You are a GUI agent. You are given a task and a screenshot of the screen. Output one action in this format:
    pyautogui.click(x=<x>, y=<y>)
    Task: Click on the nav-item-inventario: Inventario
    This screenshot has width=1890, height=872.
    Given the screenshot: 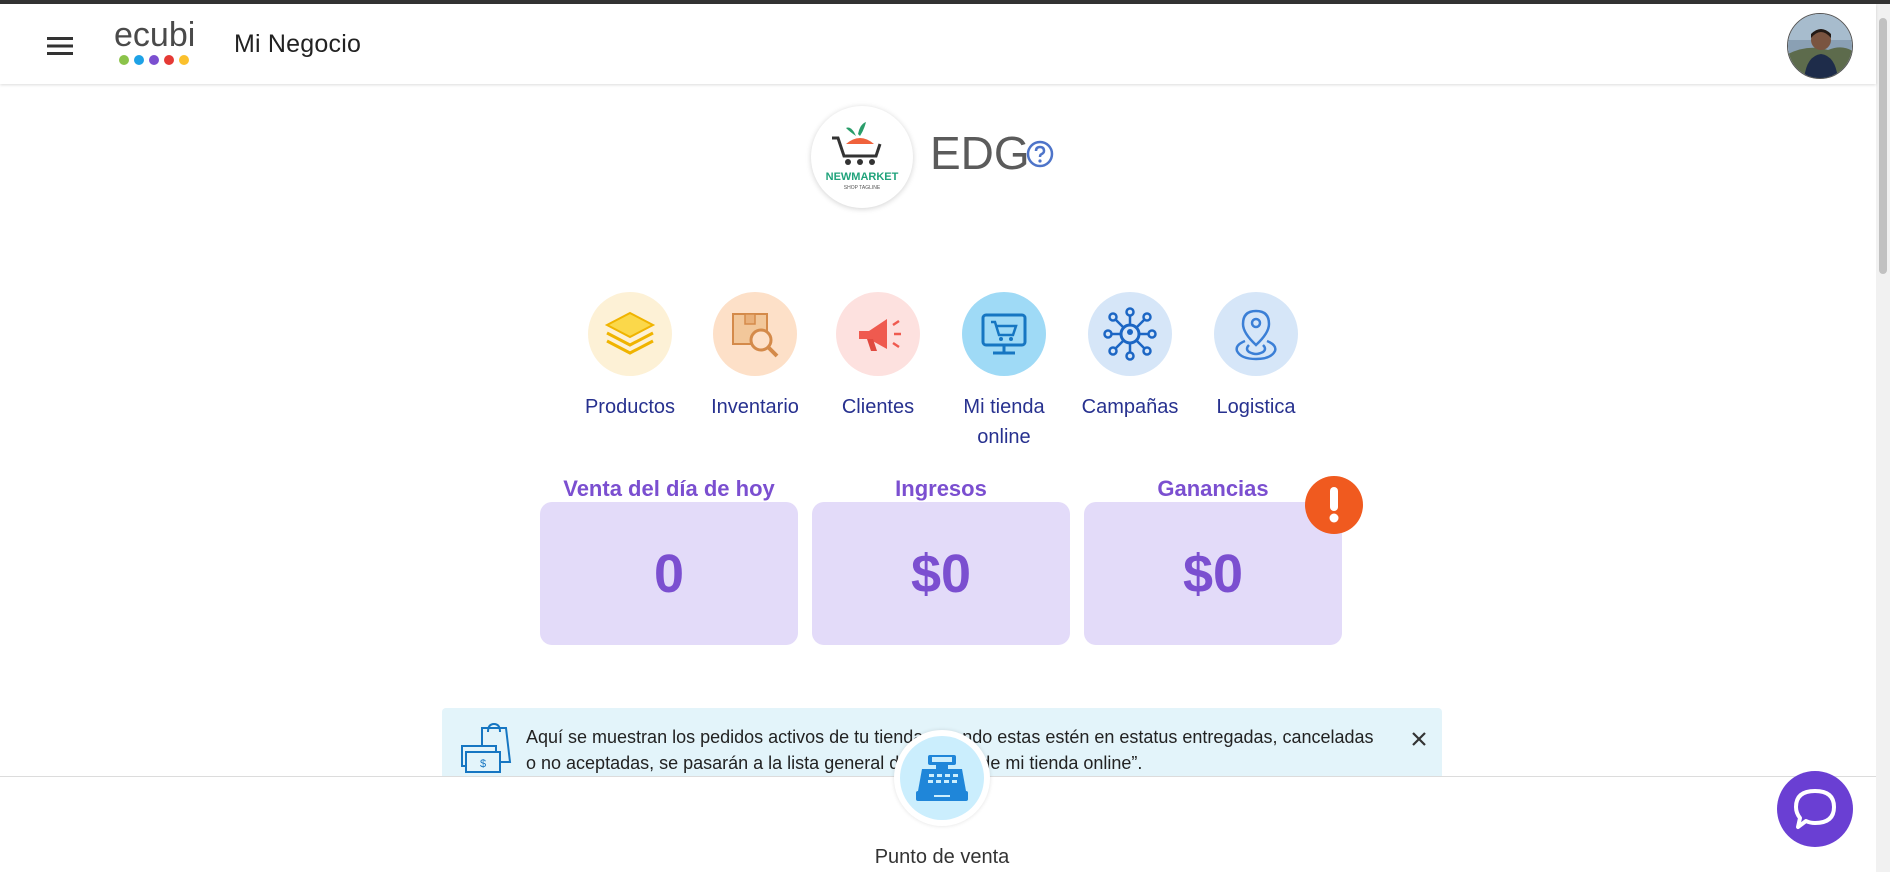 What is the action you would take?
    pyautogui.click(x=755, y=357)
    